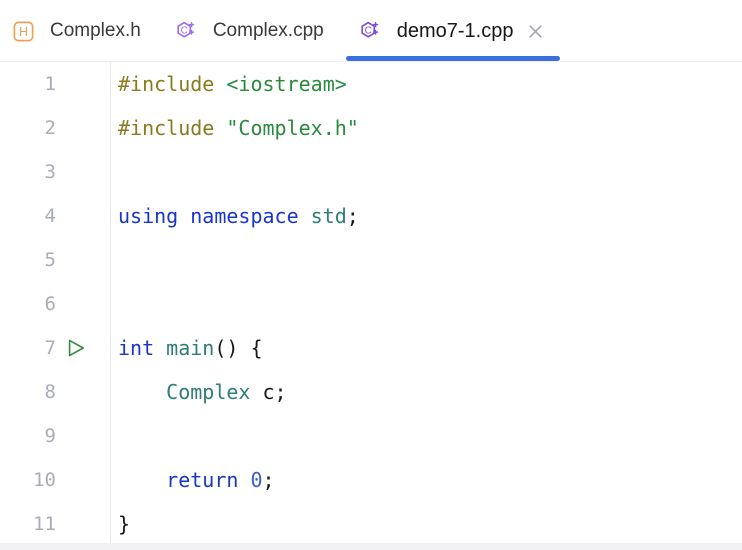 The width and height of the screenshot is (742, 550). Describe the element at coordinates (50, 348) in the screenshot. I see `line-number-text: 7` at that location.